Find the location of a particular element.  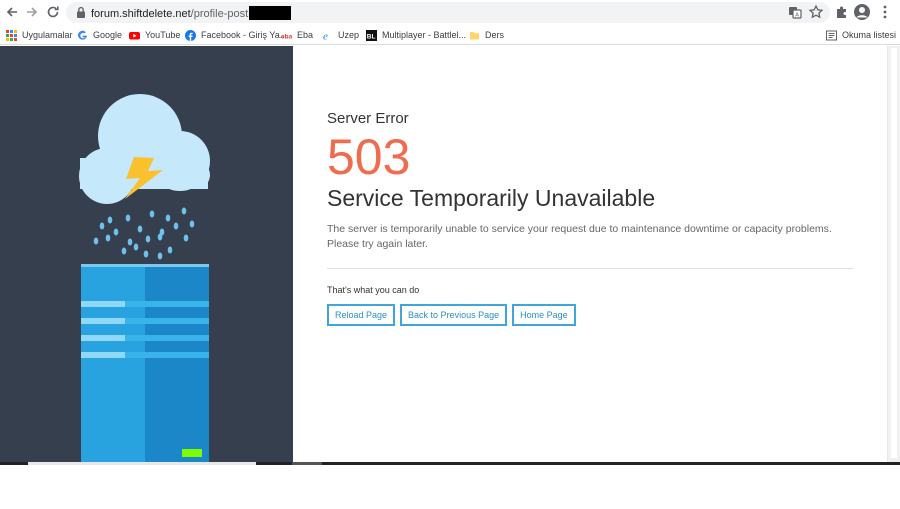

bookmark-label: Uygulamalar is located at coordinates (47, 35).